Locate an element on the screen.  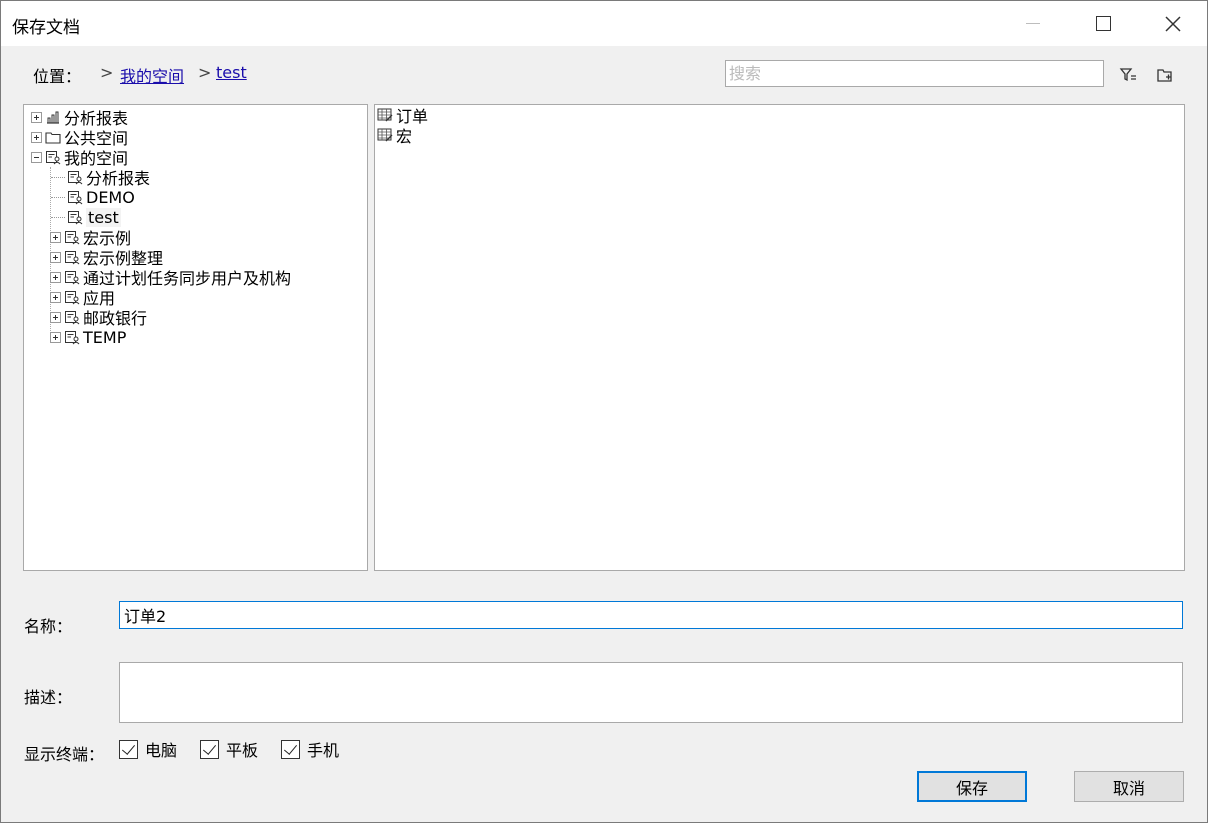
close-icon is located at coordinates (1173, 23).